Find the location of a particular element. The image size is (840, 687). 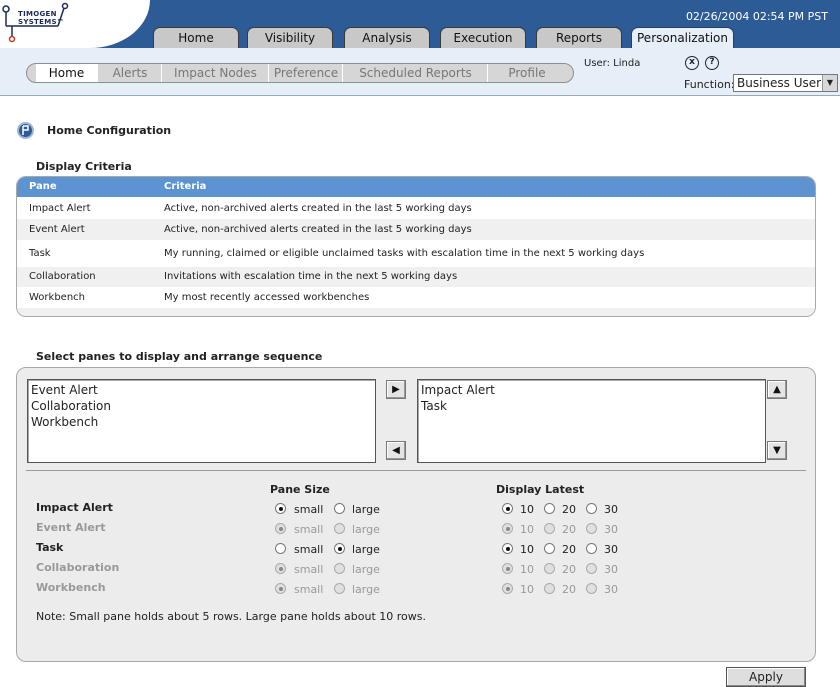

display-latest-header: Display Latest is located at coordinates (540, 489).